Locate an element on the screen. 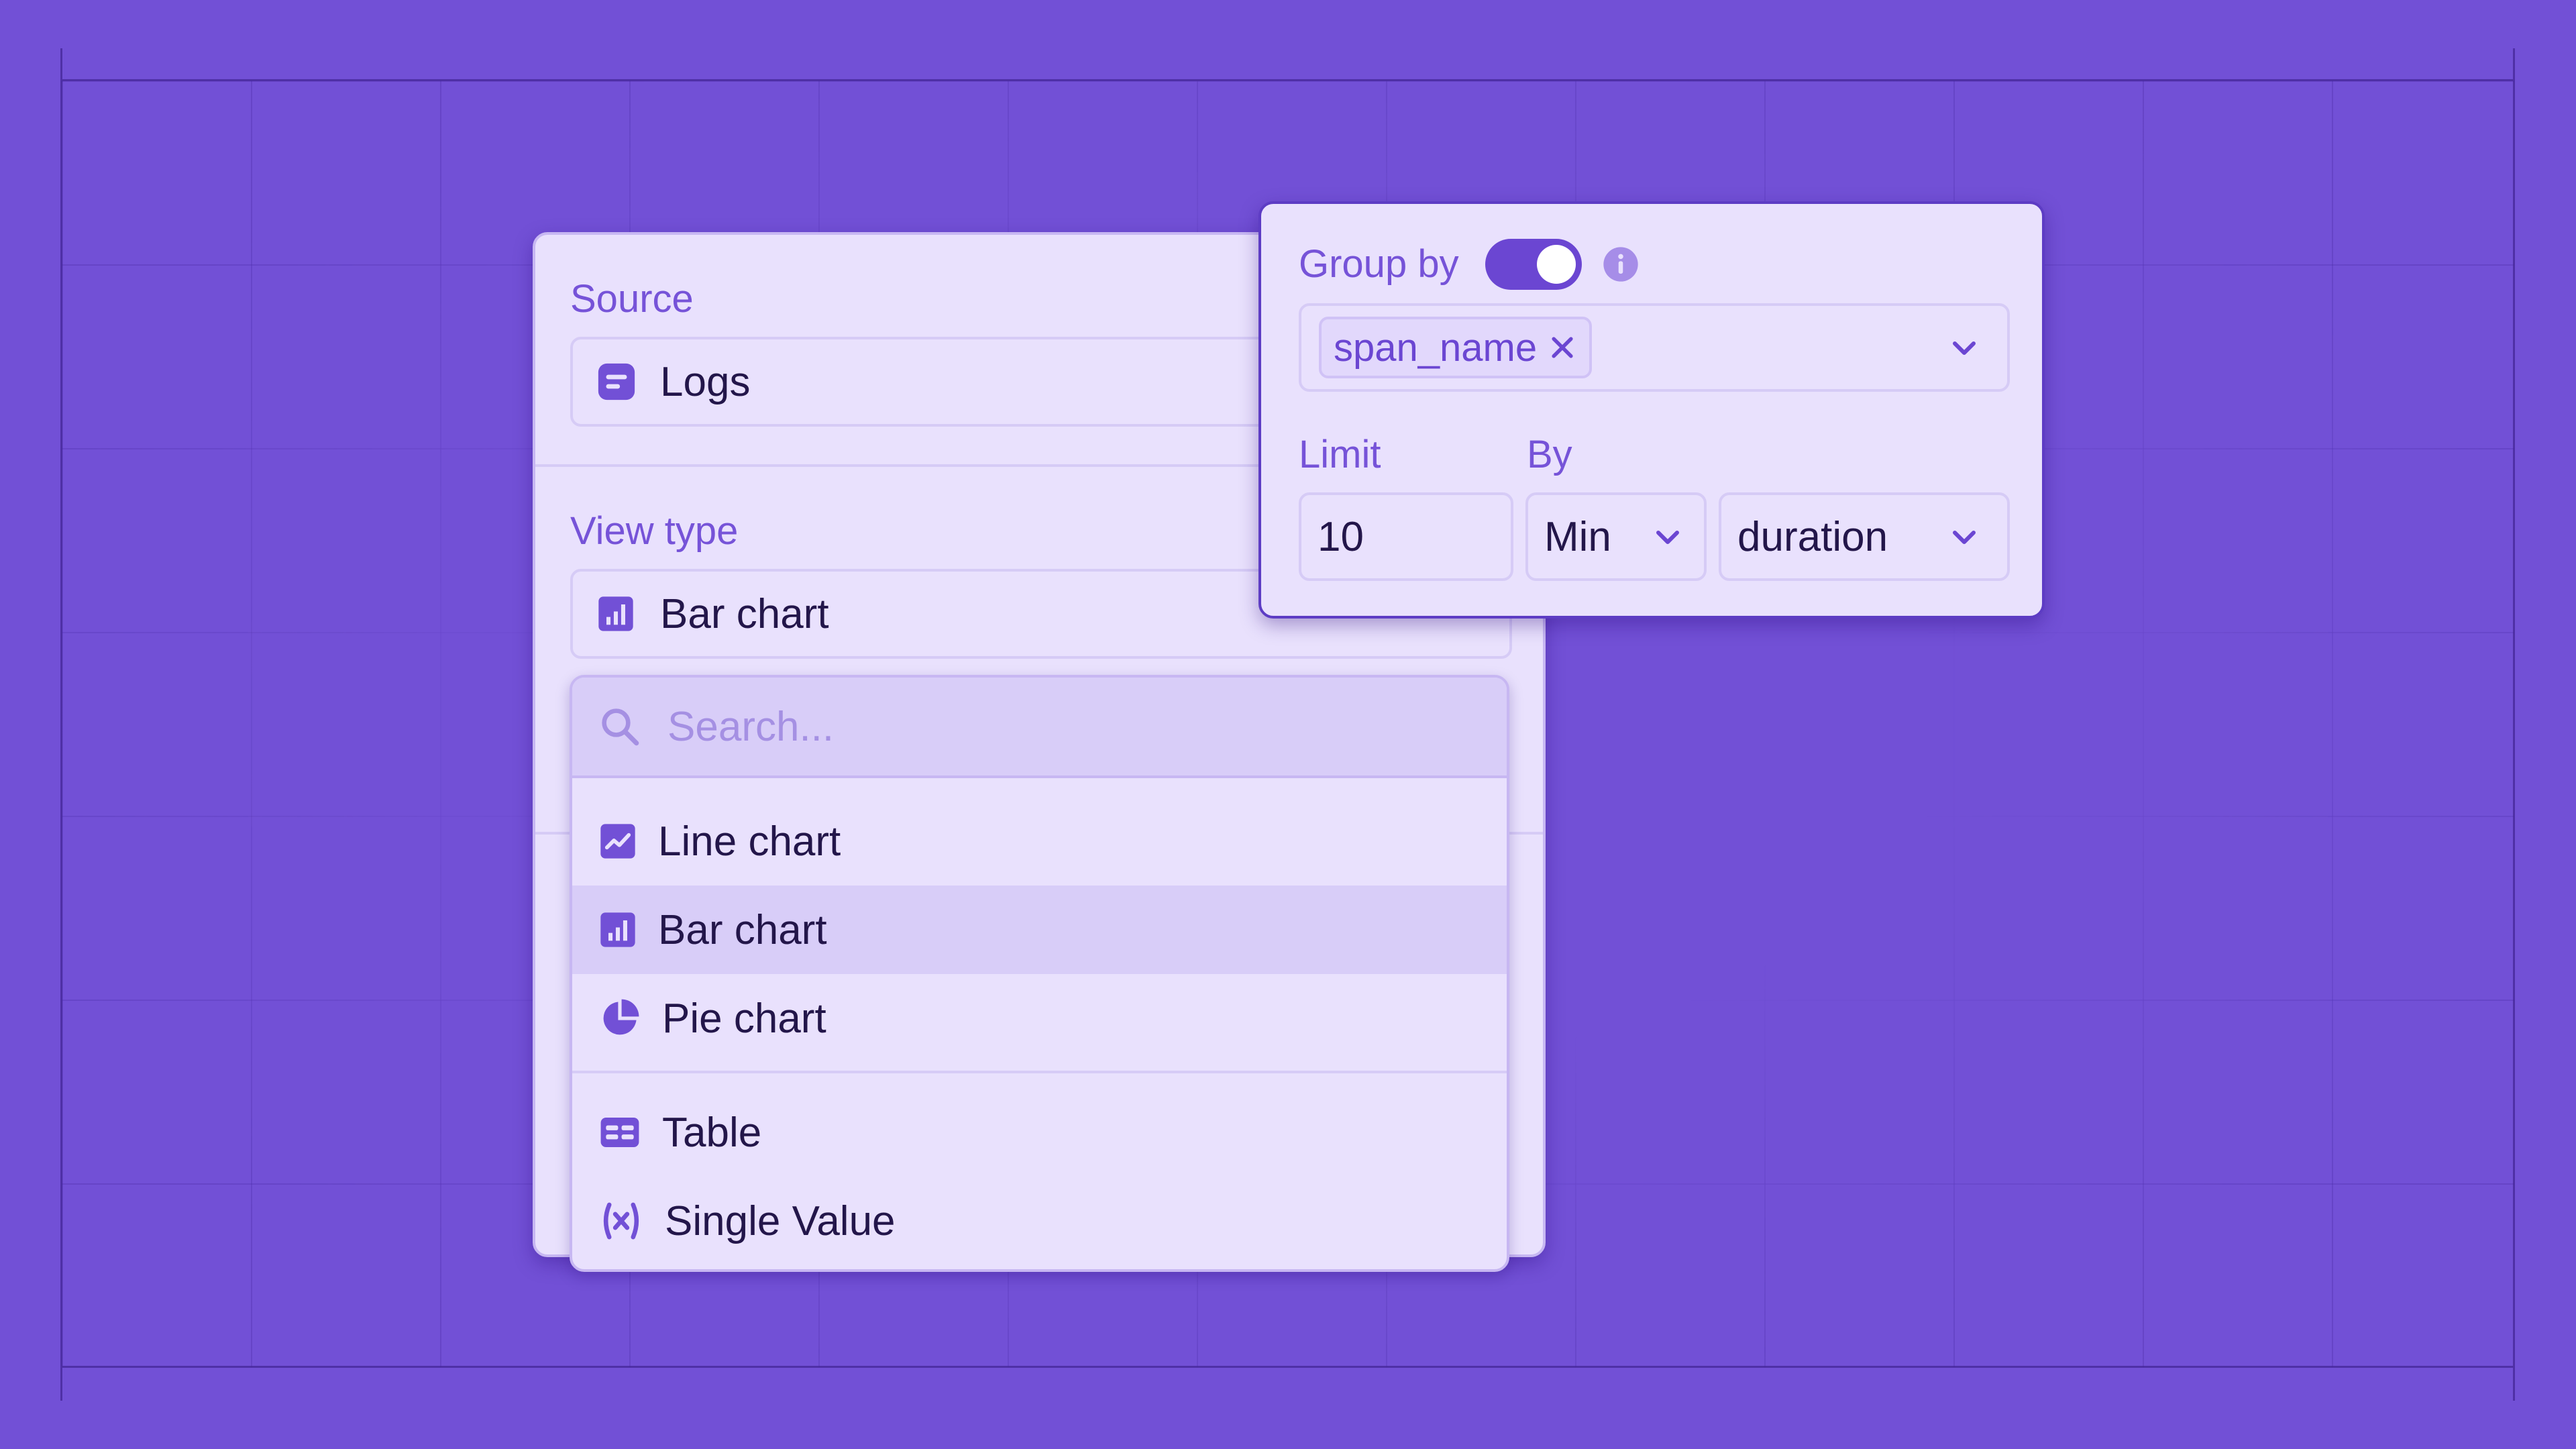 The width and height of the screenshot is (2576, 1449). aggregate-value: Min is located at coordinates (1577, 536).